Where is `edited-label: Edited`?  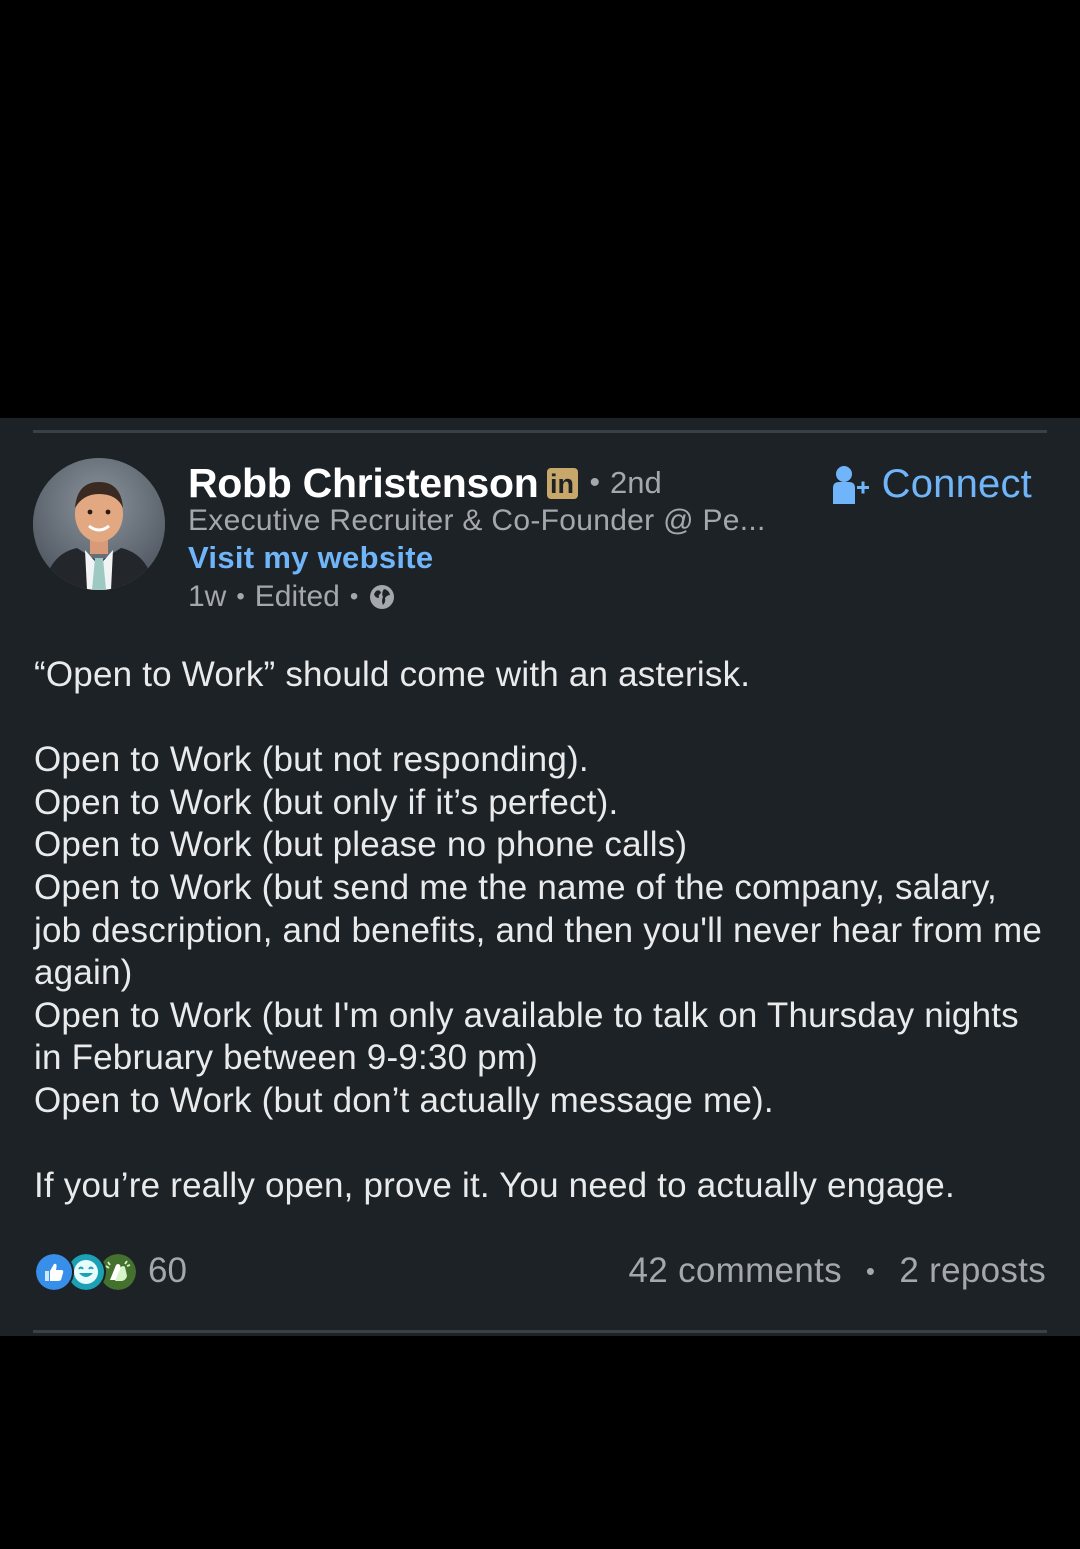
edited-label: Edited is located at coordinates (297, 596).